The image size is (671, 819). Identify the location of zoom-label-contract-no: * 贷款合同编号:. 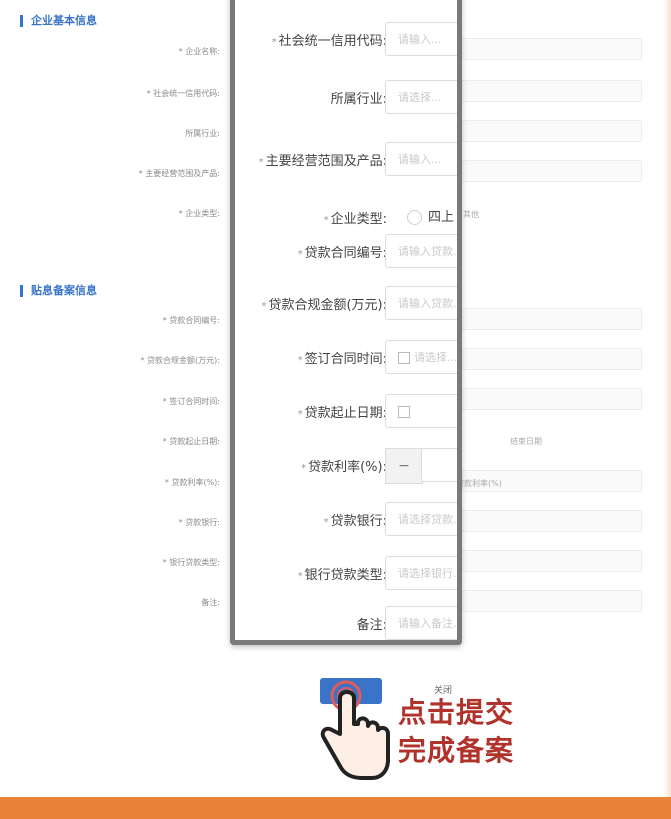
(342, 253).